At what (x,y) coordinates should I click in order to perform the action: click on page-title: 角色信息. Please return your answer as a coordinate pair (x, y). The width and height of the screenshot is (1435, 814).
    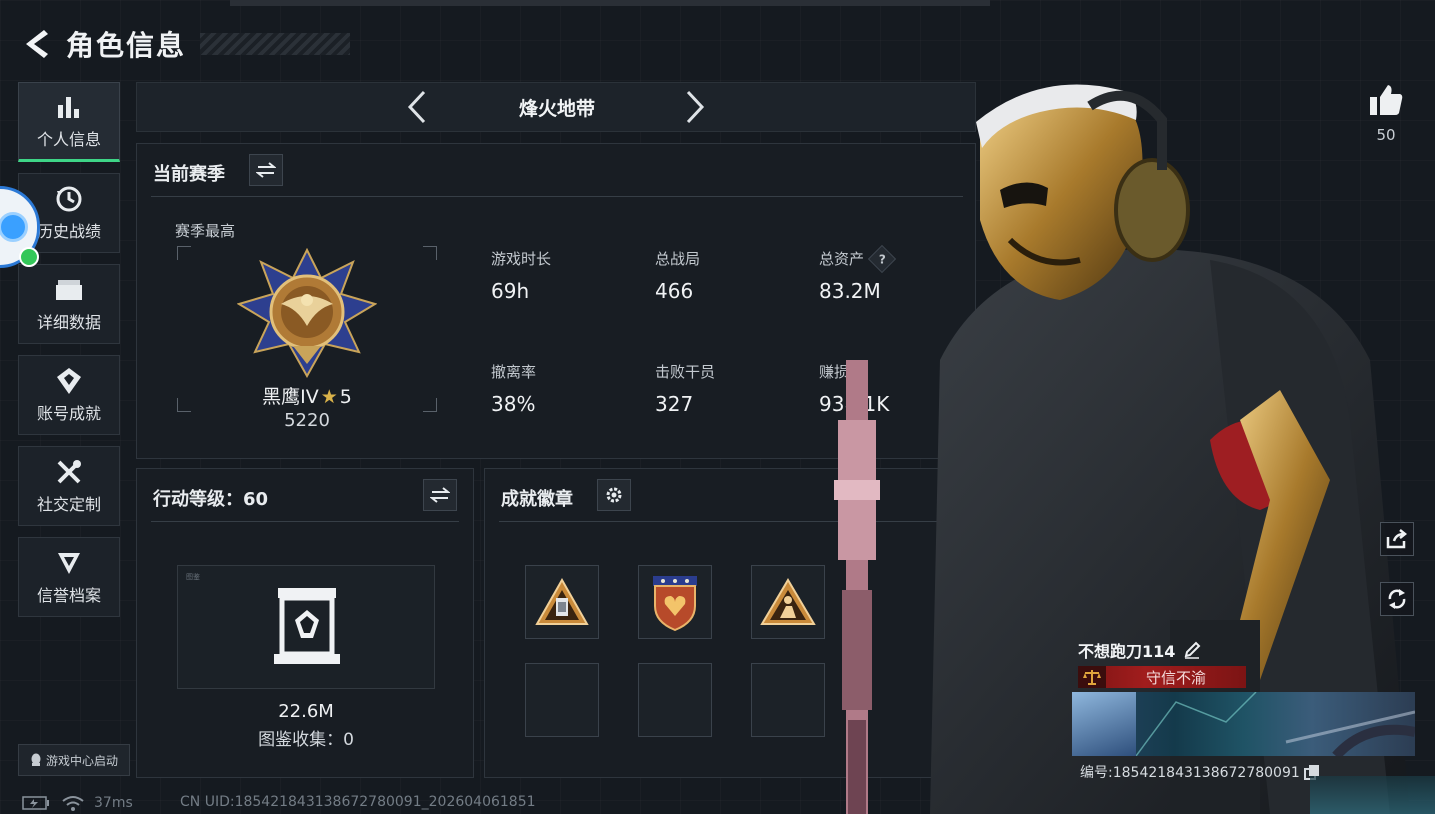
    Looking at the image, I should click on (126, 45).